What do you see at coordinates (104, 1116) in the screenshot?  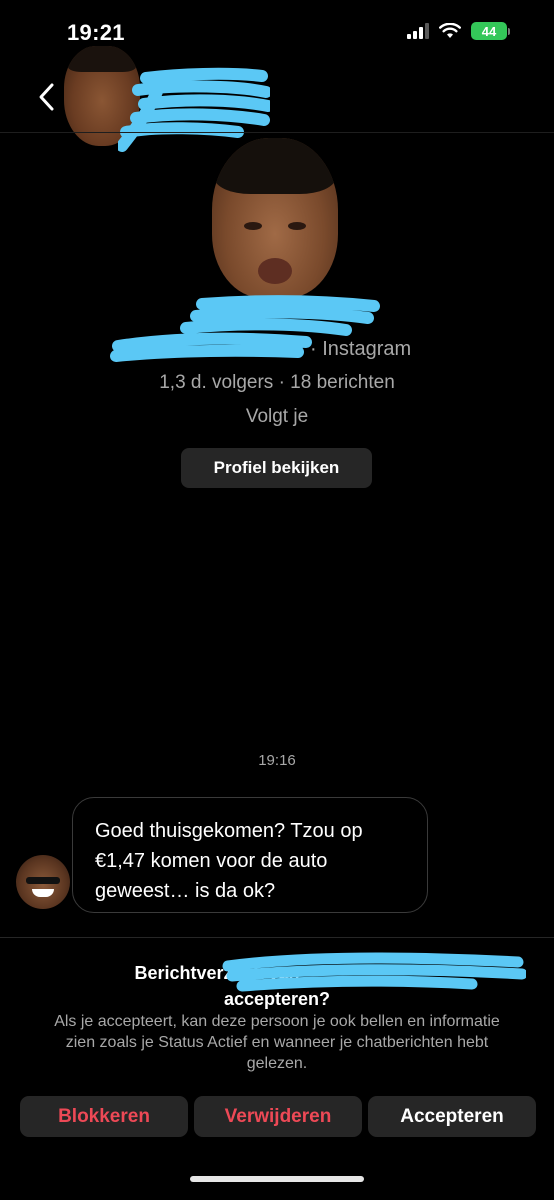 I see `block-button: Blokkeren` at bounding box center [104, 1116].